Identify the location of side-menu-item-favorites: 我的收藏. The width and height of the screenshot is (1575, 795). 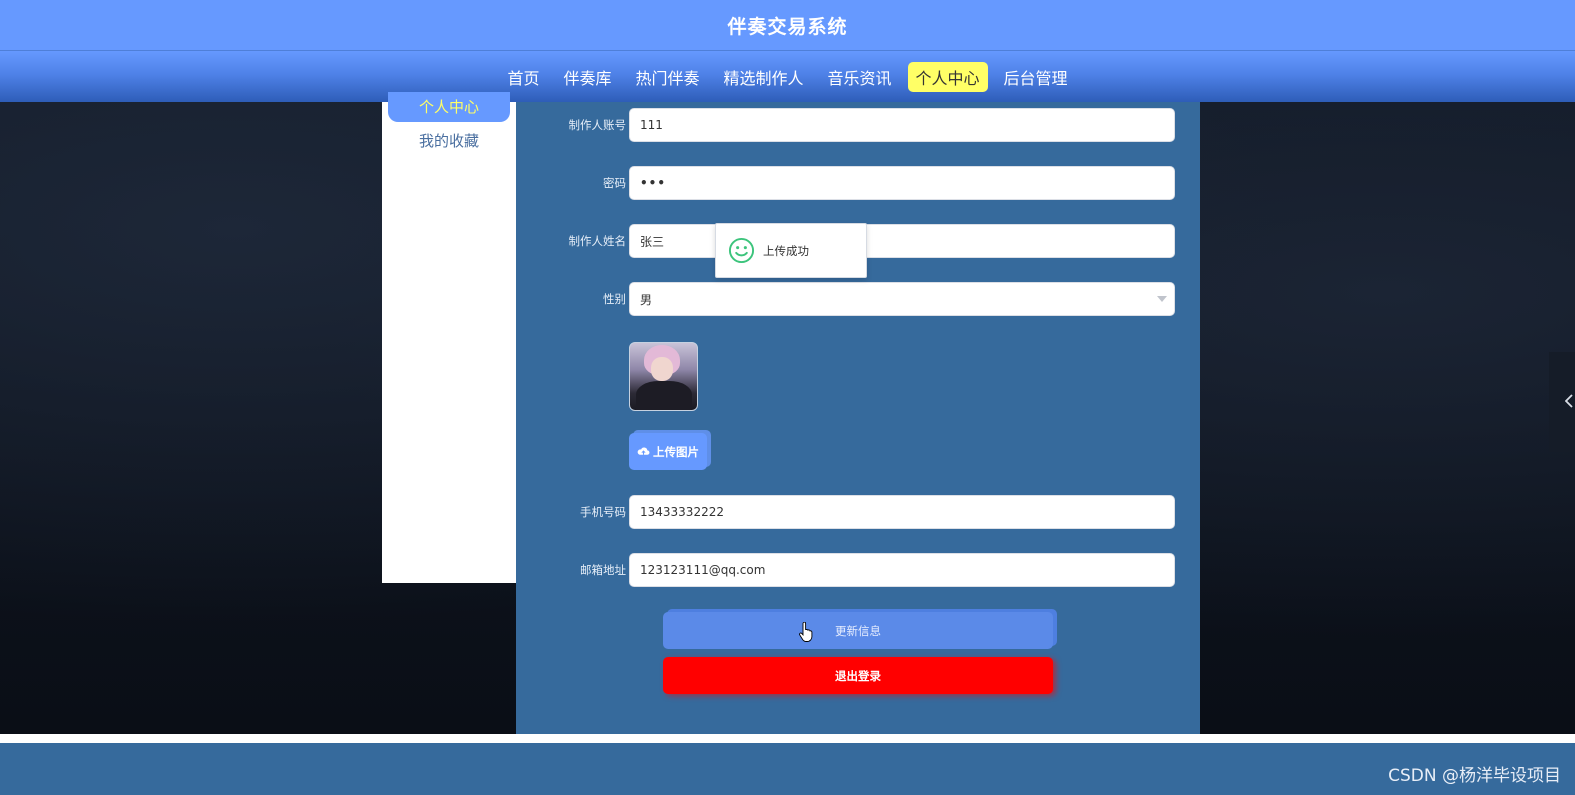
(449, 140).